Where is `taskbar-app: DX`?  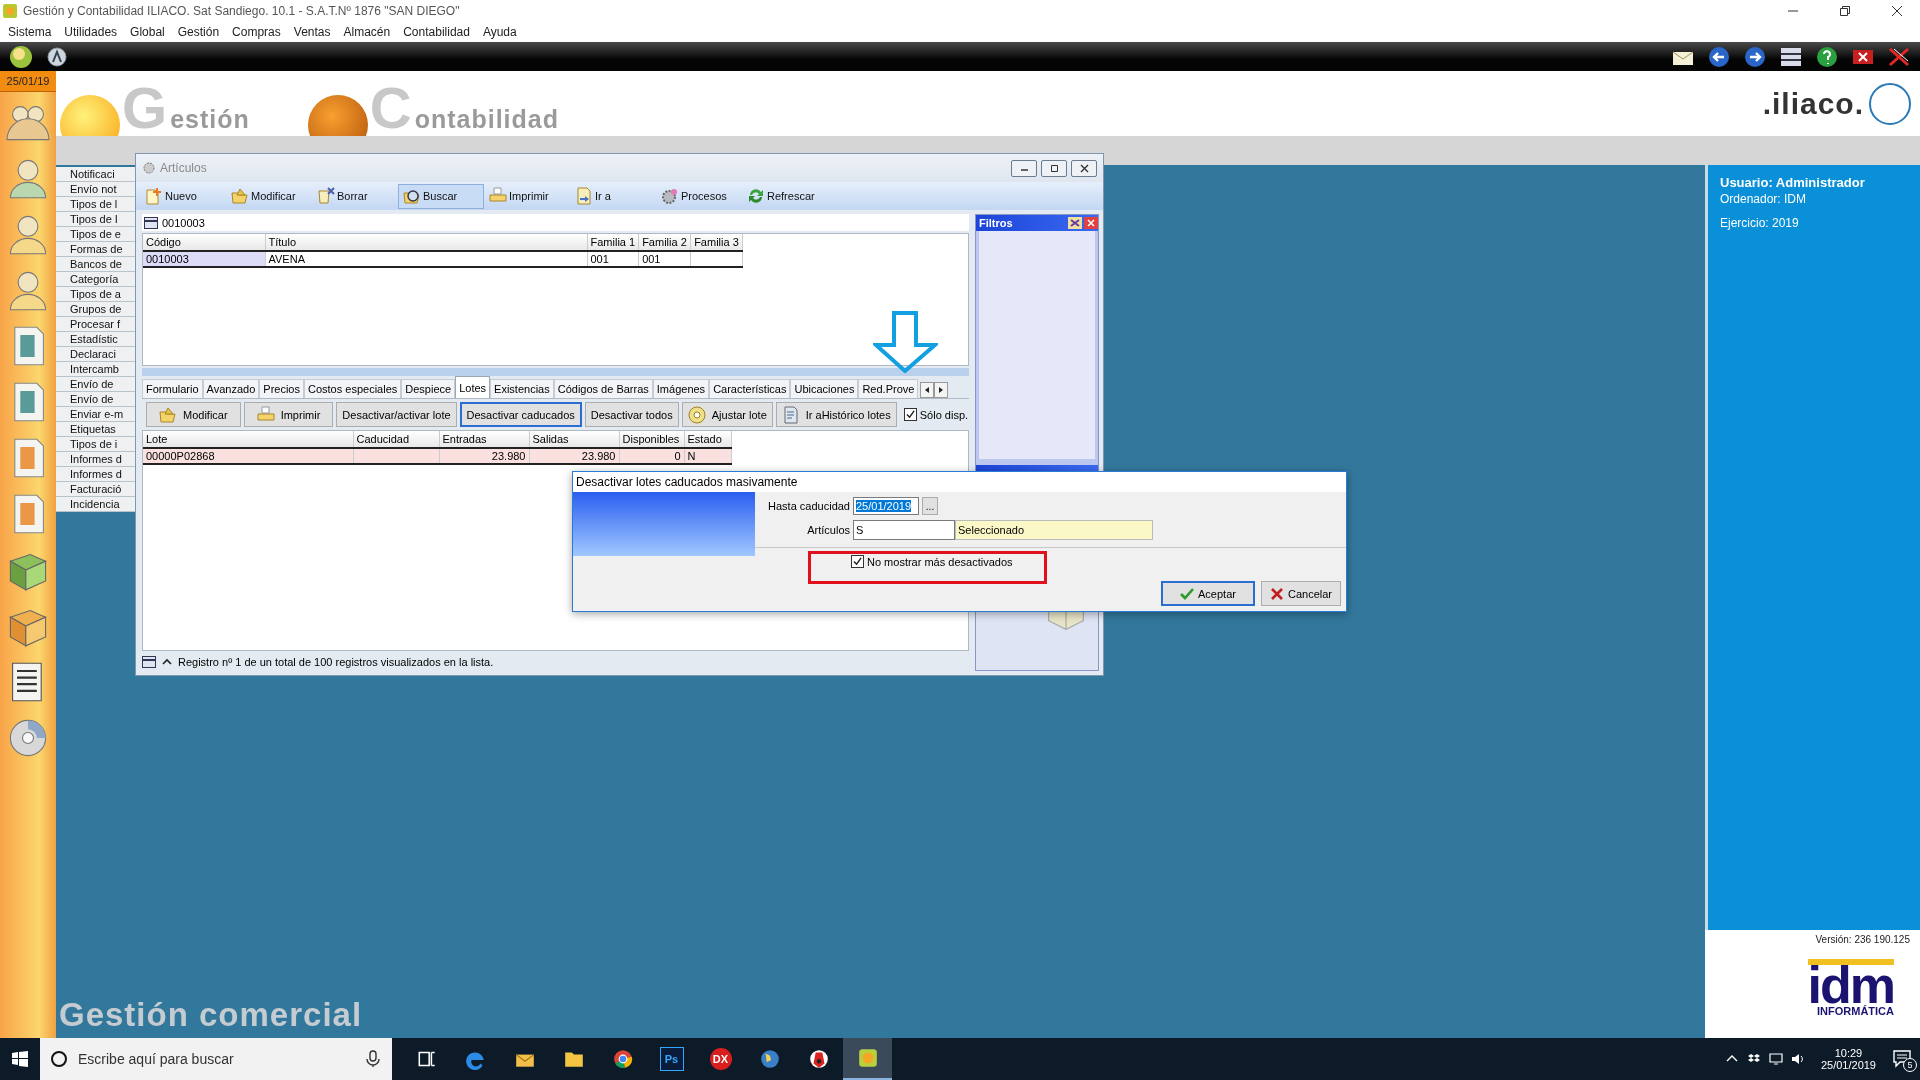 taskbar-app: DX is located at coordinates (720, 1059).